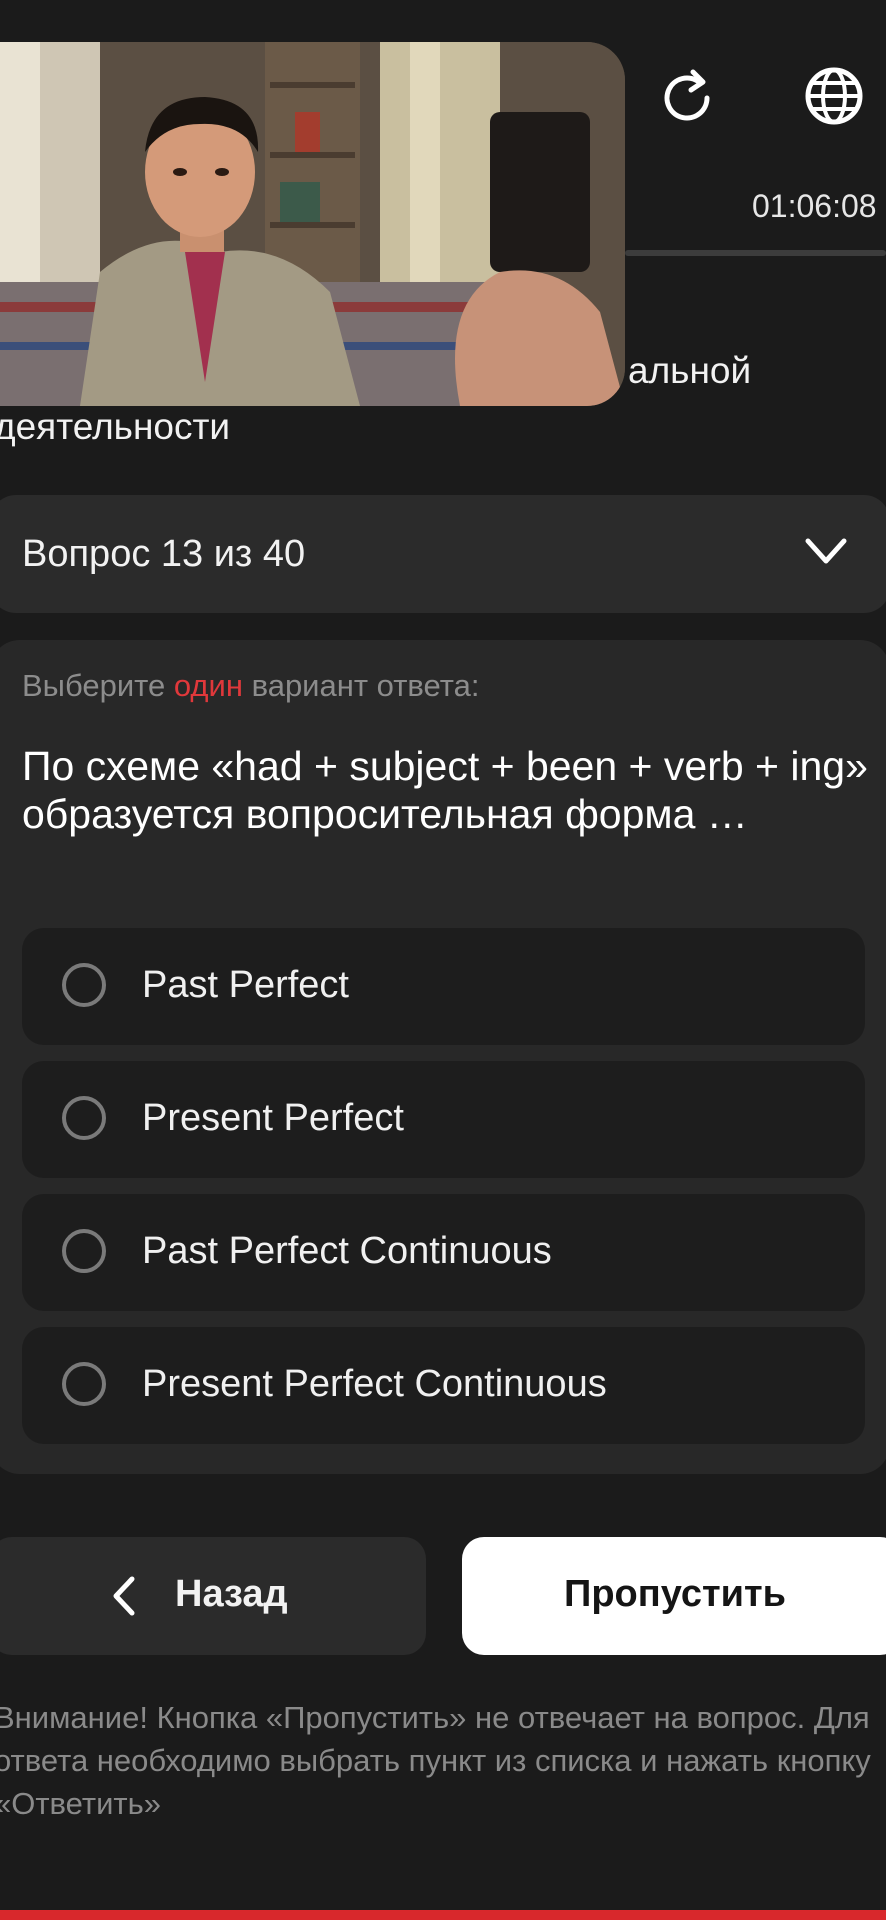 Image resolution: width=886 pixels, height=1920 pixels. What do you see at coordinates (443, 986) in the screenshot?
I see `answer-option: Past Perfect` at bounding box center [443, 986].